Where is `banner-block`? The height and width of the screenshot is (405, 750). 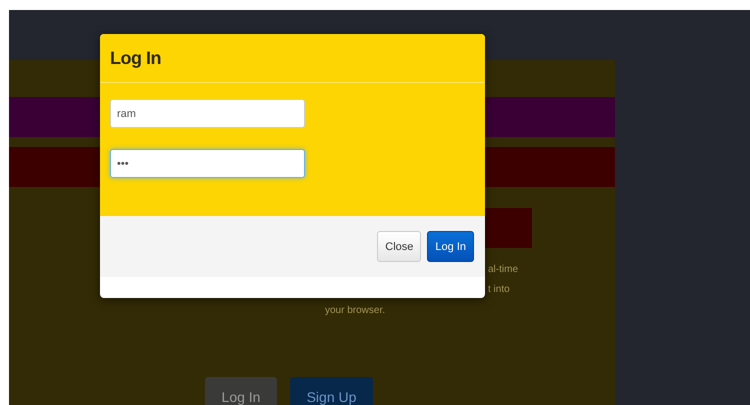 banner-block is located at coordinates (508, 228).